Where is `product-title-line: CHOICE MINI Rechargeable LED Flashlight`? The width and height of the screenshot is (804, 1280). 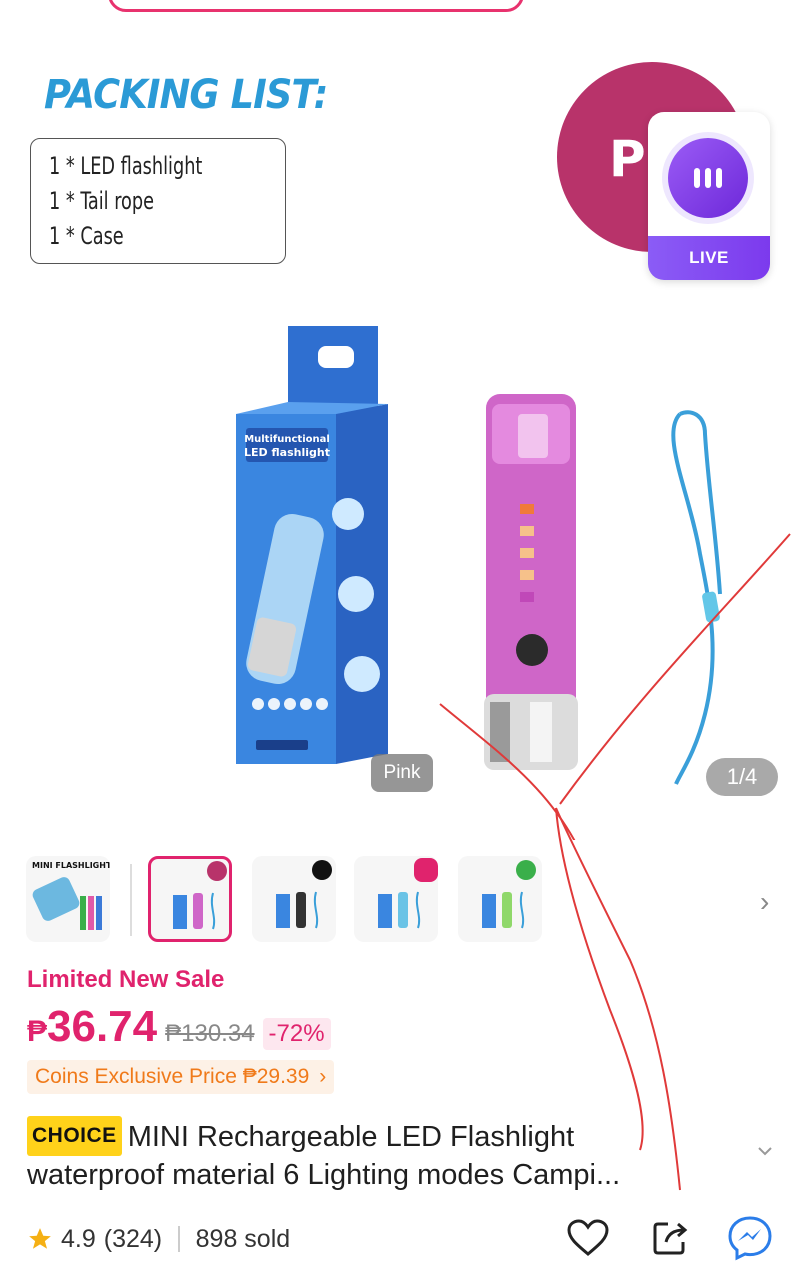
product-title-line: CHOICE MINI Rechargeable LED Flashlight is located at coordinates (387, 1136).